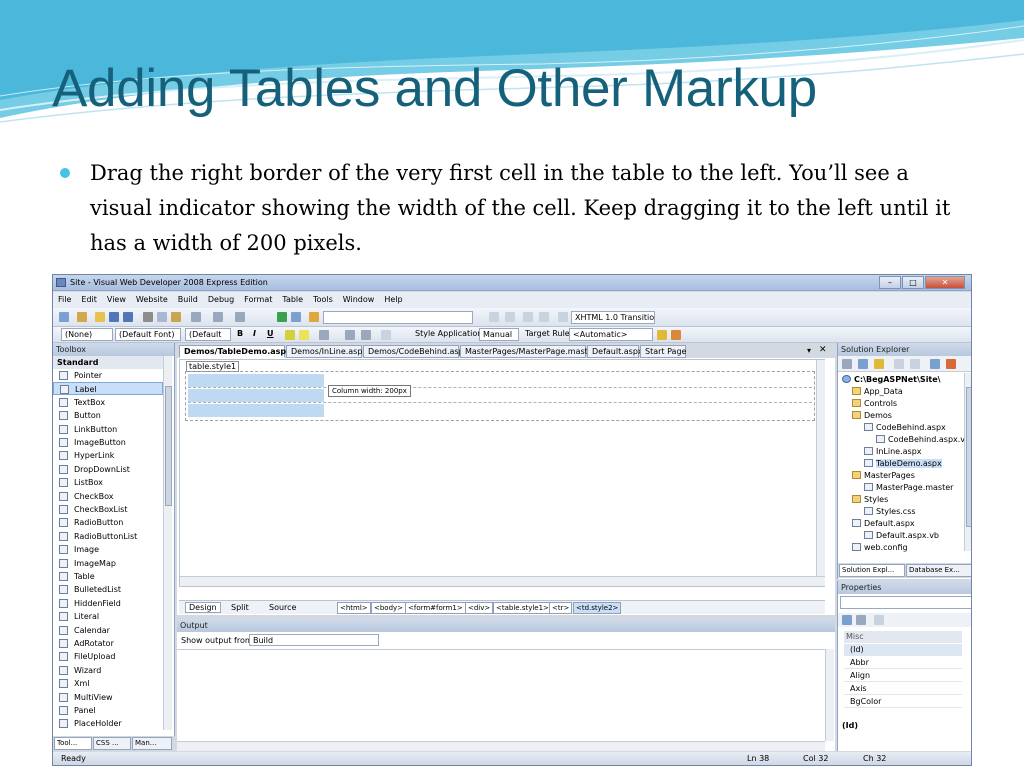 The height and width of the screenshot is (768, 1024). Describe the element at coordinates (903, 702) in the screenshot. I see `property-row: BgColor` at that location.